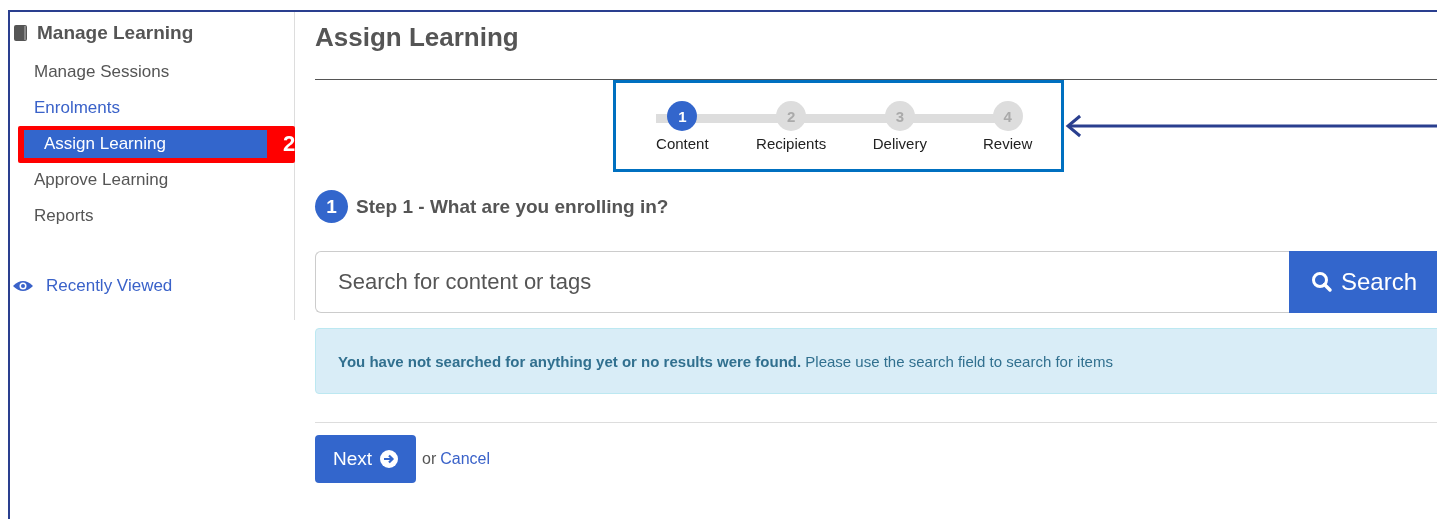 This screenshot has height=519, width=1437. Describe the element at coordinates (52, 216) in the screenshot. I see `sidebar-item: Reports` at that location.